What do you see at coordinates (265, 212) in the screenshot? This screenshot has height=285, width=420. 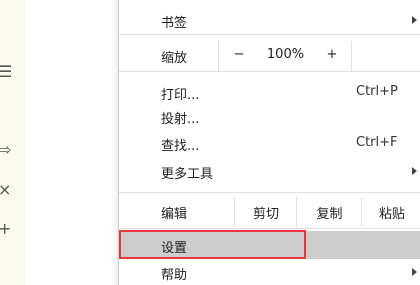 I see `cut-button: 剪切` at bounding box center [265, 212].